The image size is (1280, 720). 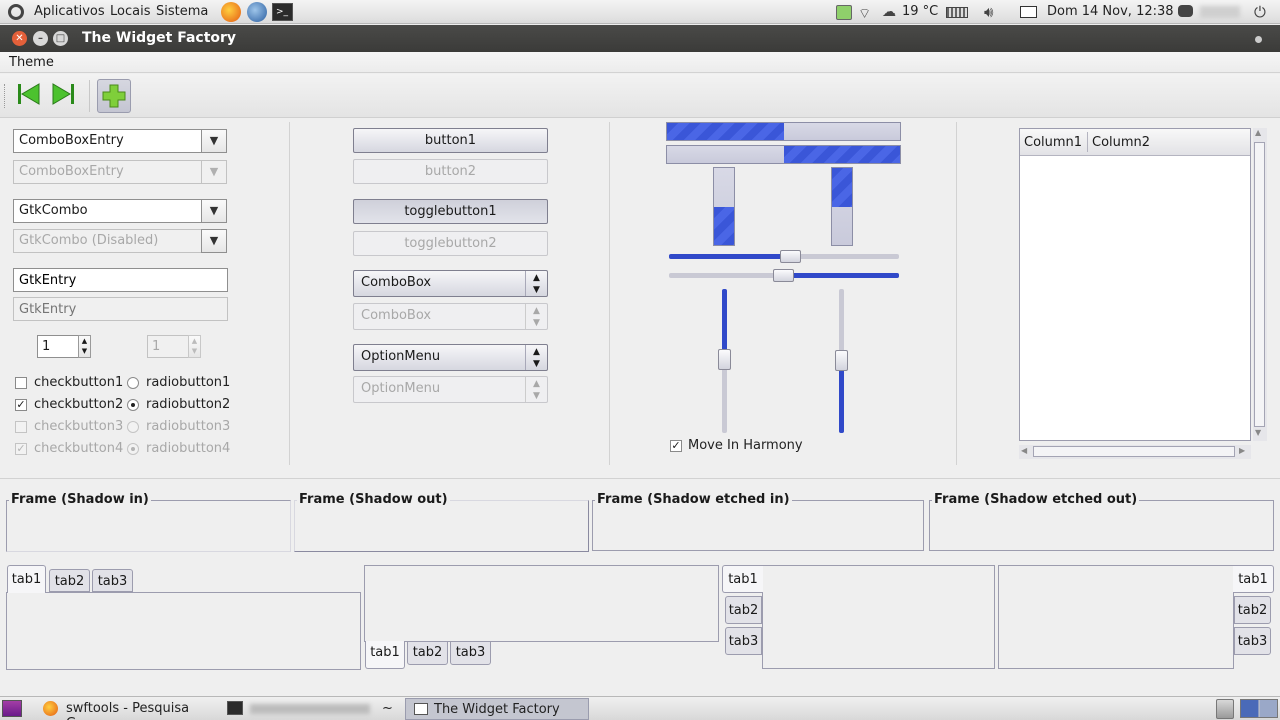 What do you see at coordinates (841, 275) in the screenshot?
I see `hscale-2-fill` at bounding box center [841, 275].